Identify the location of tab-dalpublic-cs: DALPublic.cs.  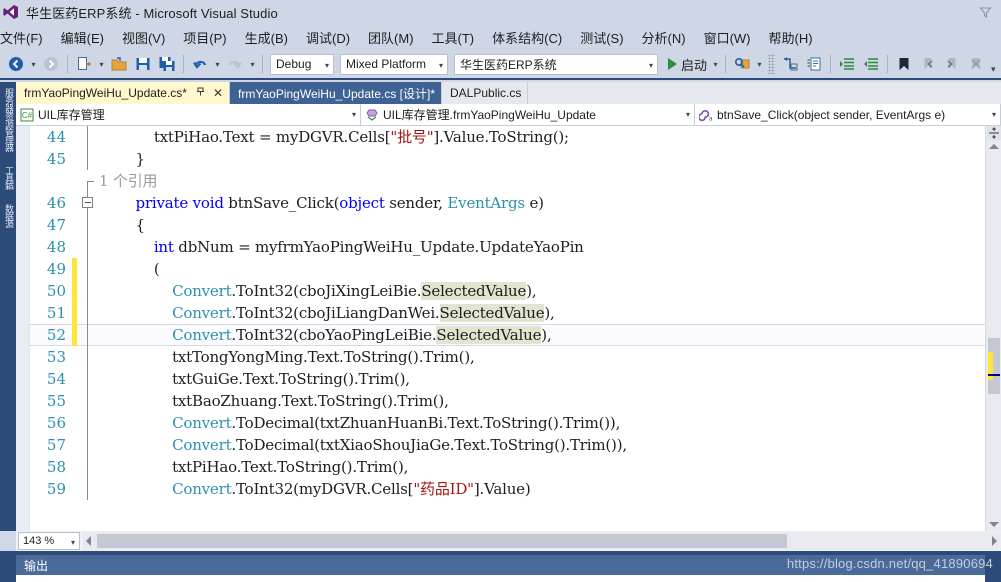
(485, 93).